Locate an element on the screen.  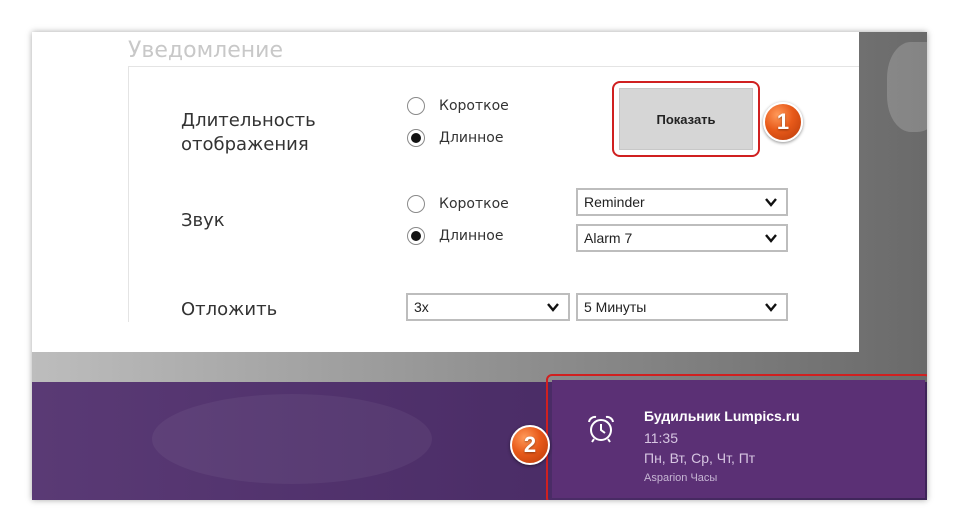
show-button: Показать is located at coordinates (686, 119).